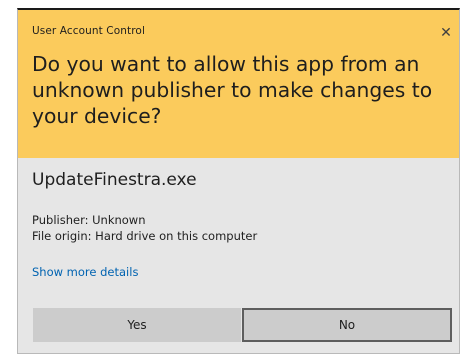  Describe the element at coordinates (145, 236) in the screenshot. I see `file-origin-info: File origin: Hard drive on this computer` at that location.